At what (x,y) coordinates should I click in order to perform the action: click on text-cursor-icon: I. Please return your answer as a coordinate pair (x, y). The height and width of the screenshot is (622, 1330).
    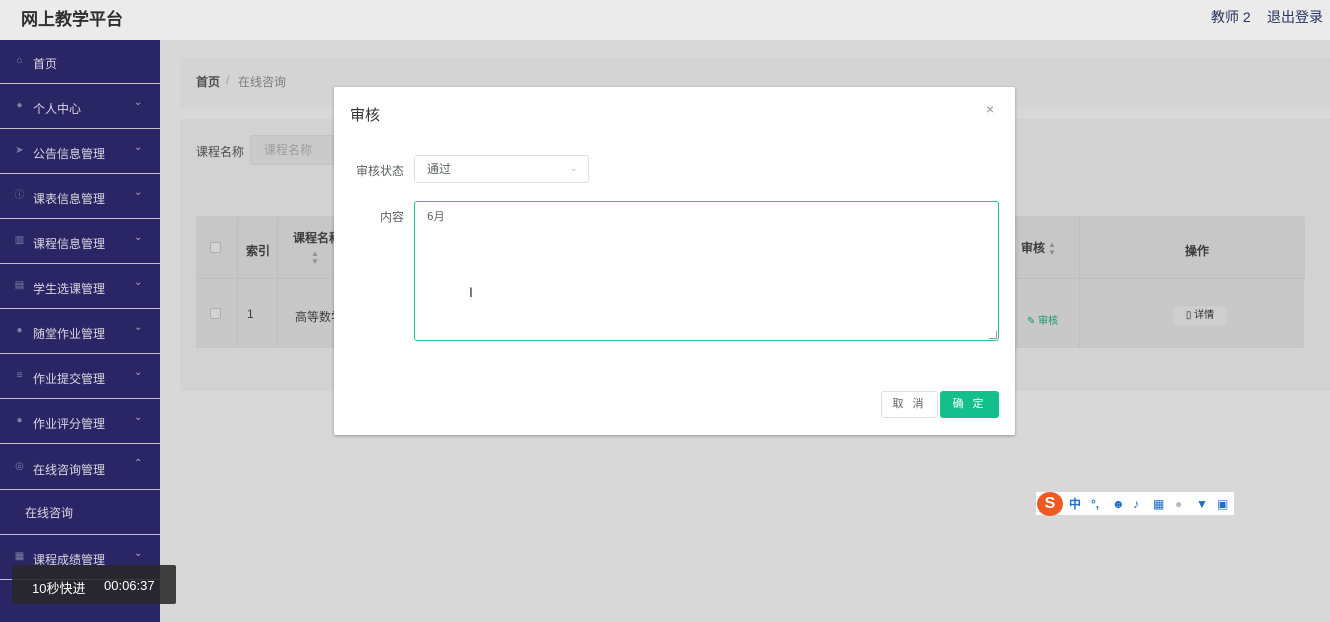
    Looking at the image, I should click on (471, 292).